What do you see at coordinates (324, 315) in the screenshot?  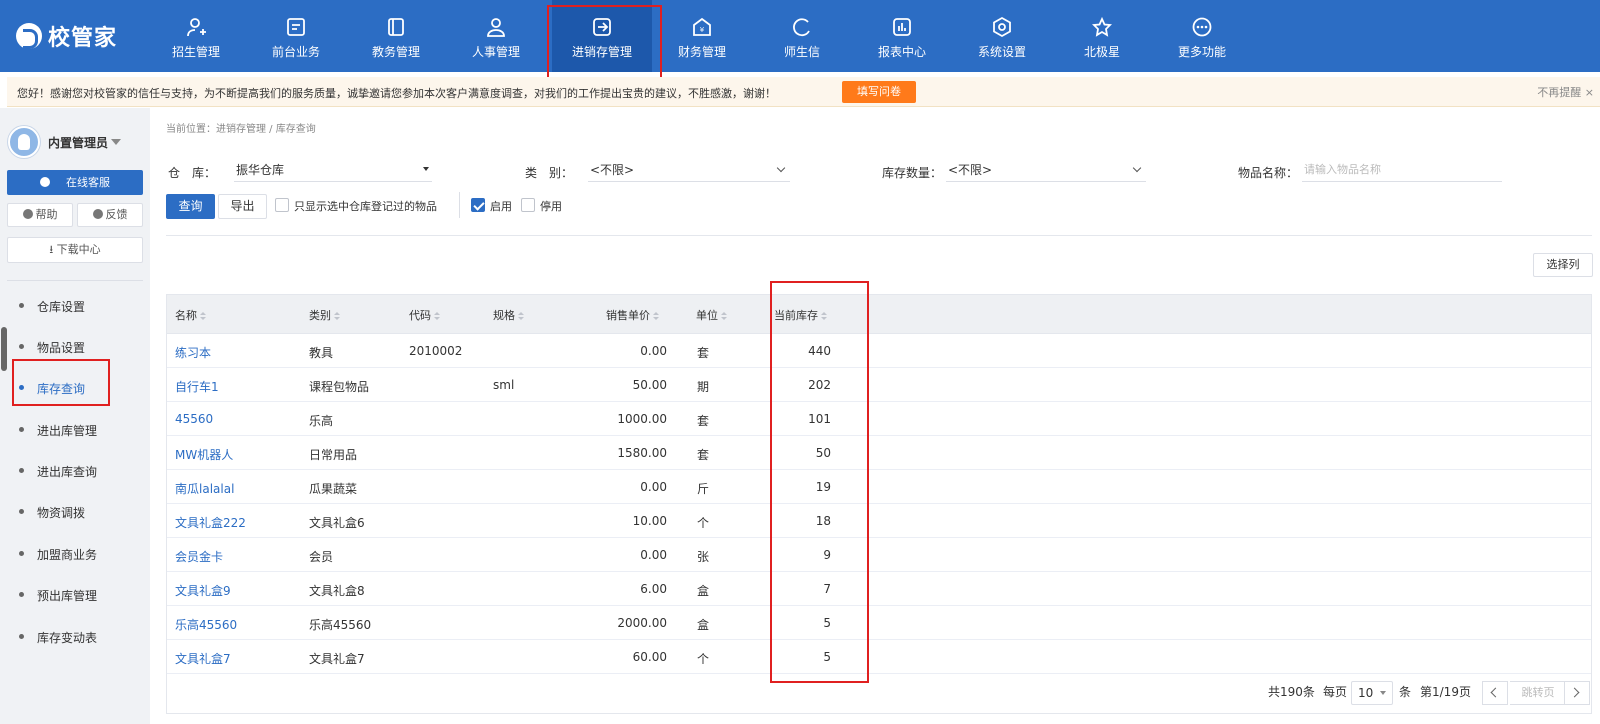 I see `column-header-category: 类别` at bounding box center [324, 315].